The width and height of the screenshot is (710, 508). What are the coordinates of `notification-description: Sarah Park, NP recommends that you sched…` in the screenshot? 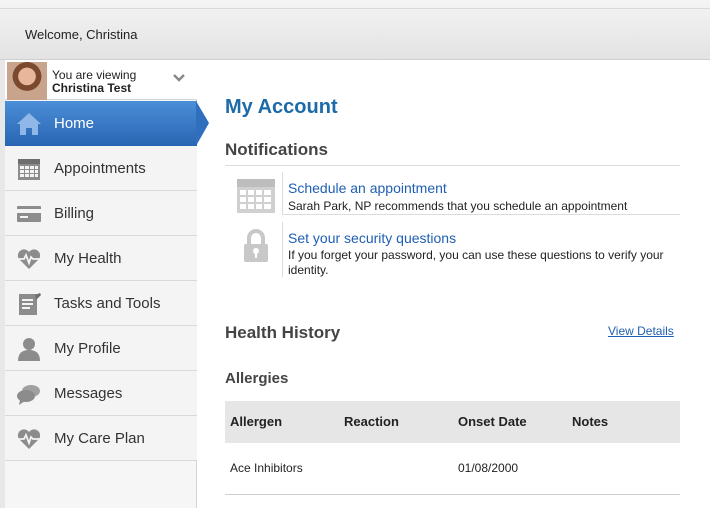 It's located at (458, 206).